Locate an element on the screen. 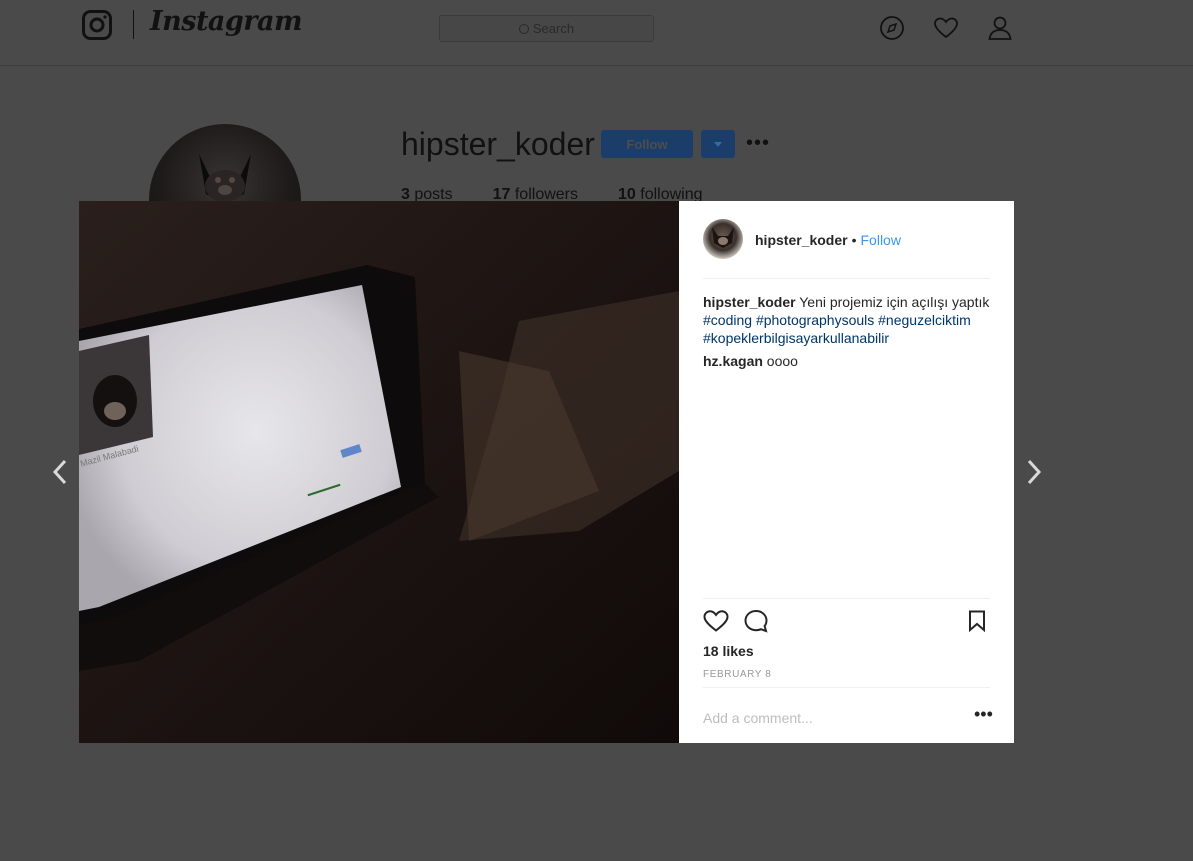 The image size is (1193, 861). dog-avatar-image is located at coordinates (723, 237).